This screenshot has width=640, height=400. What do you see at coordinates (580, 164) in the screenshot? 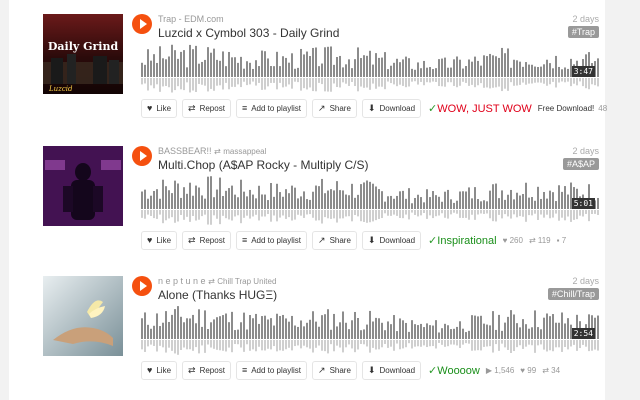
I see `track-tag: #A$AP` at bounding box center [580, 164].